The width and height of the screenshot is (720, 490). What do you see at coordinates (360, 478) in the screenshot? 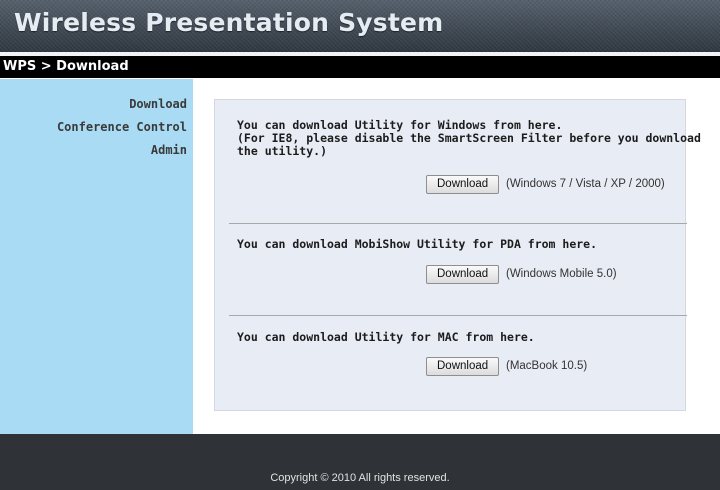
I see `copyright-text: Copyright © 2010 All rights reserved.` at bounding box center [360, 478].